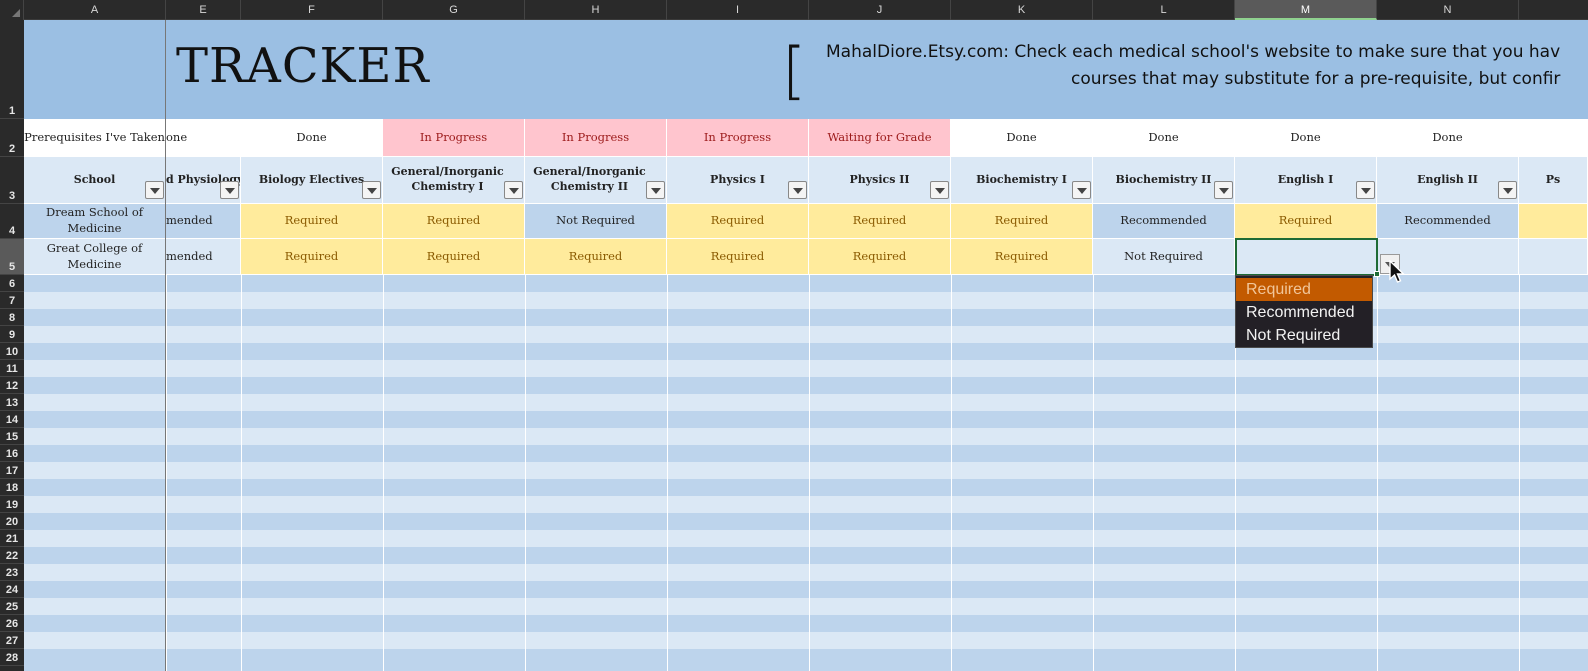 The width and height of the screenshot is (1588, 671). I want to click on school-name: Dream School of Medicine, so click(95, 221).